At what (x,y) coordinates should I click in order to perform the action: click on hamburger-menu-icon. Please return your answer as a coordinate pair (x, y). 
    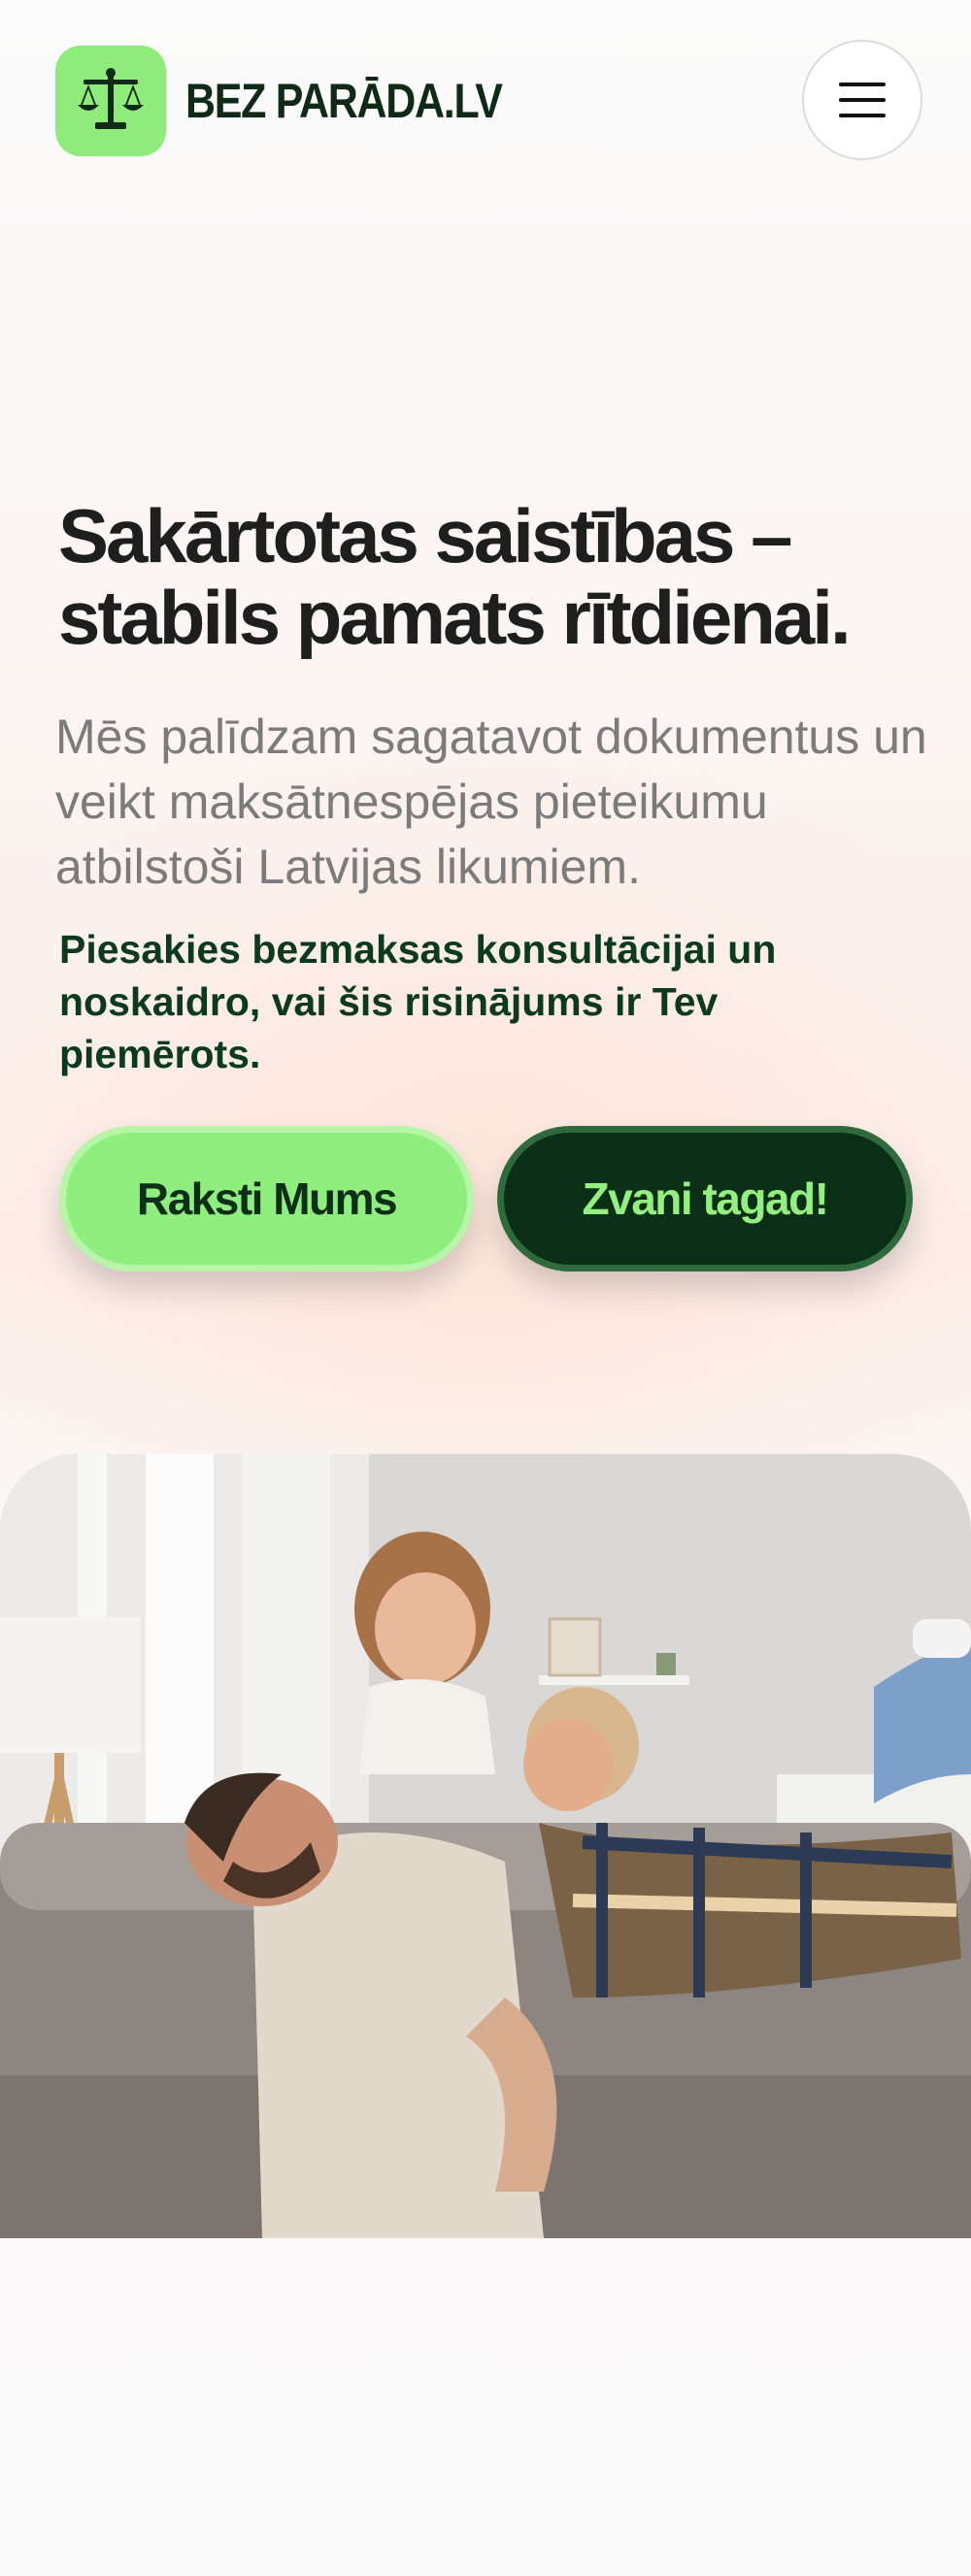
    Looking at the image, I should click on (862, 100).